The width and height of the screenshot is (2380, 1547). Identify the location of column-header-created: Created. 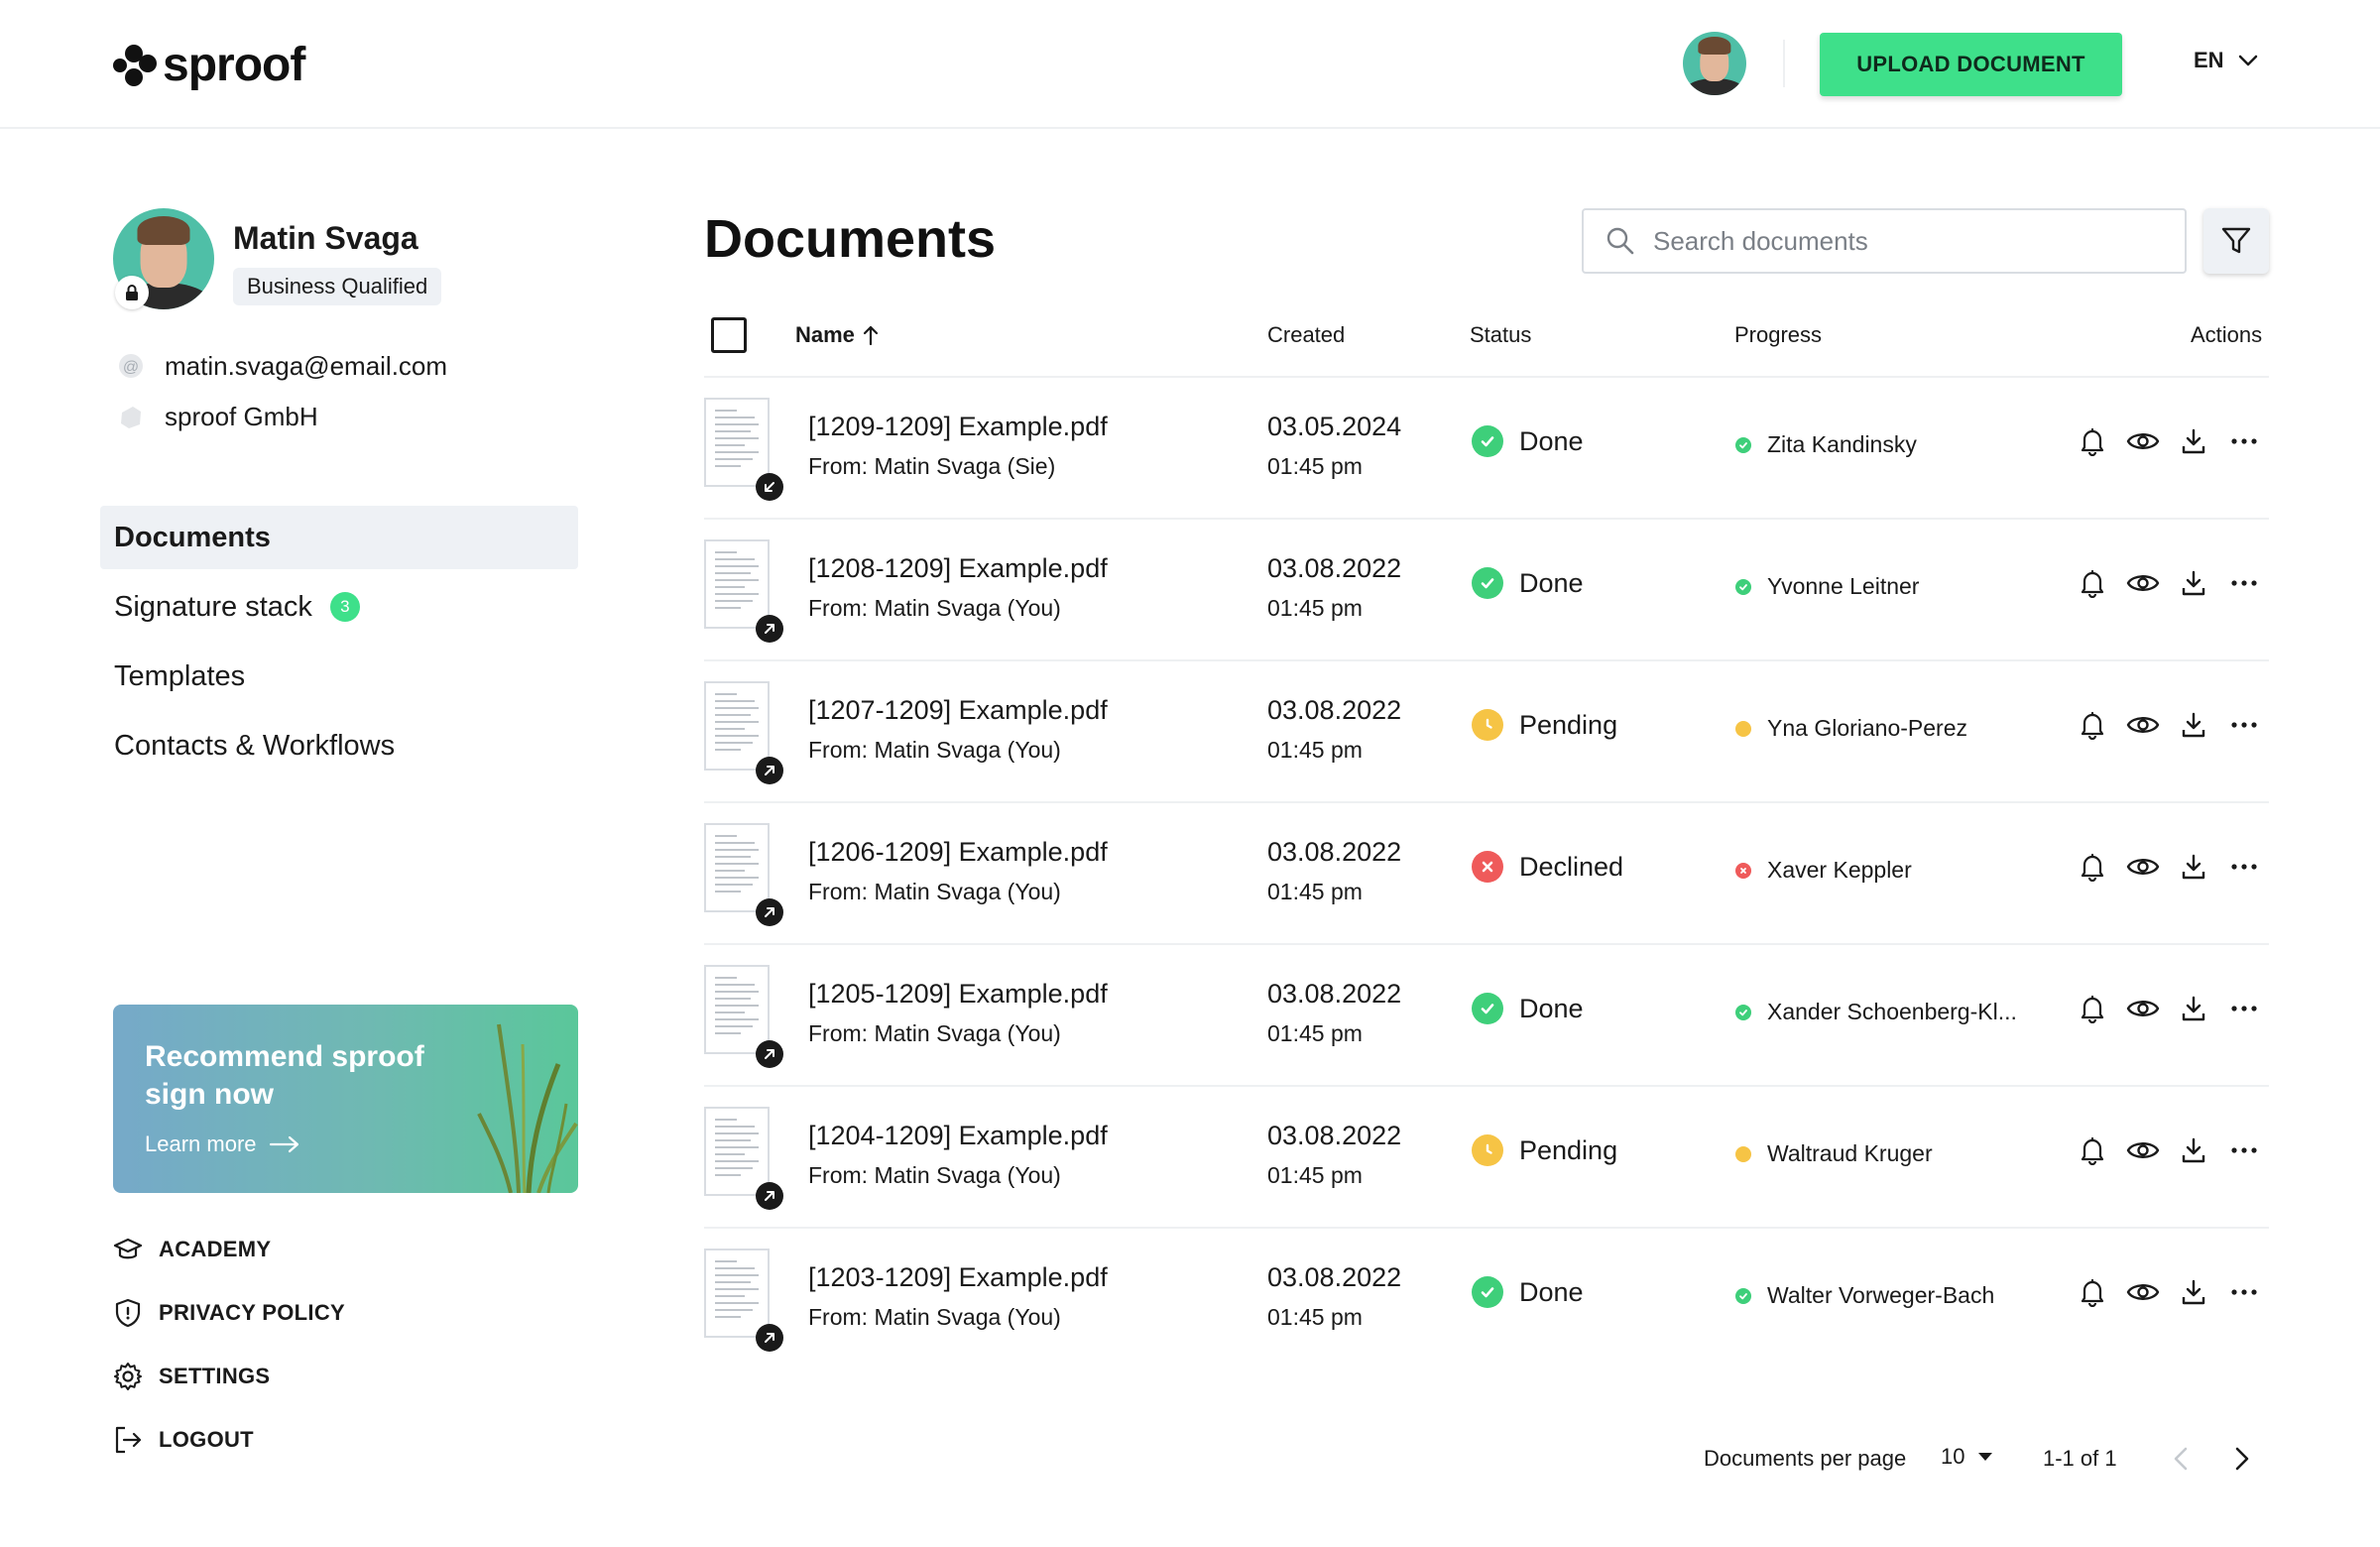
(1306, 335).